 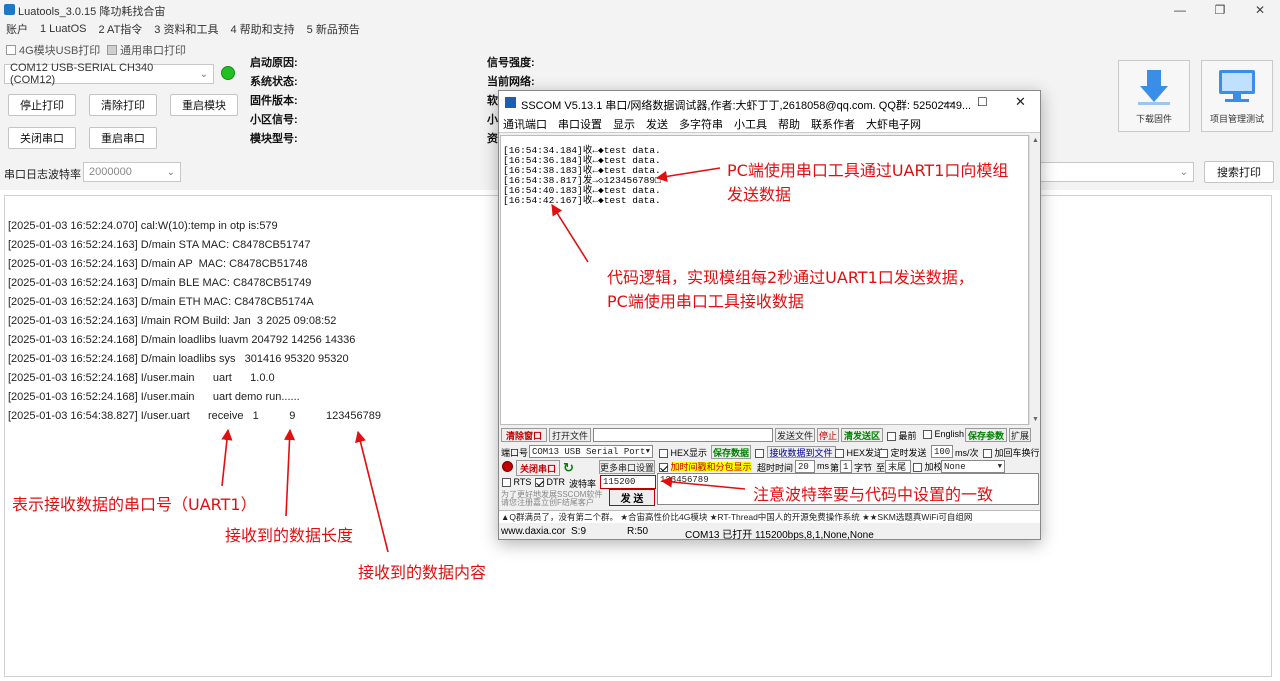 What do you see at coordinates (703, 483) in the screenshot?
I see `arrow-to-baud` at bounding box center [703, 483].